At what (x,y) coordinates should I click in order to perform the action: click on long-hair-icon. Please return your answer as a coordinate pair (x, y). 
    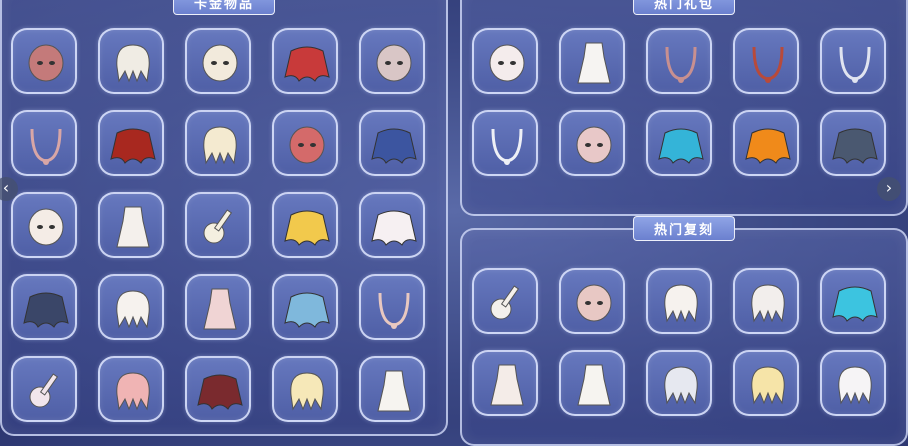
    Looking at the image, I should click on (133, 309).